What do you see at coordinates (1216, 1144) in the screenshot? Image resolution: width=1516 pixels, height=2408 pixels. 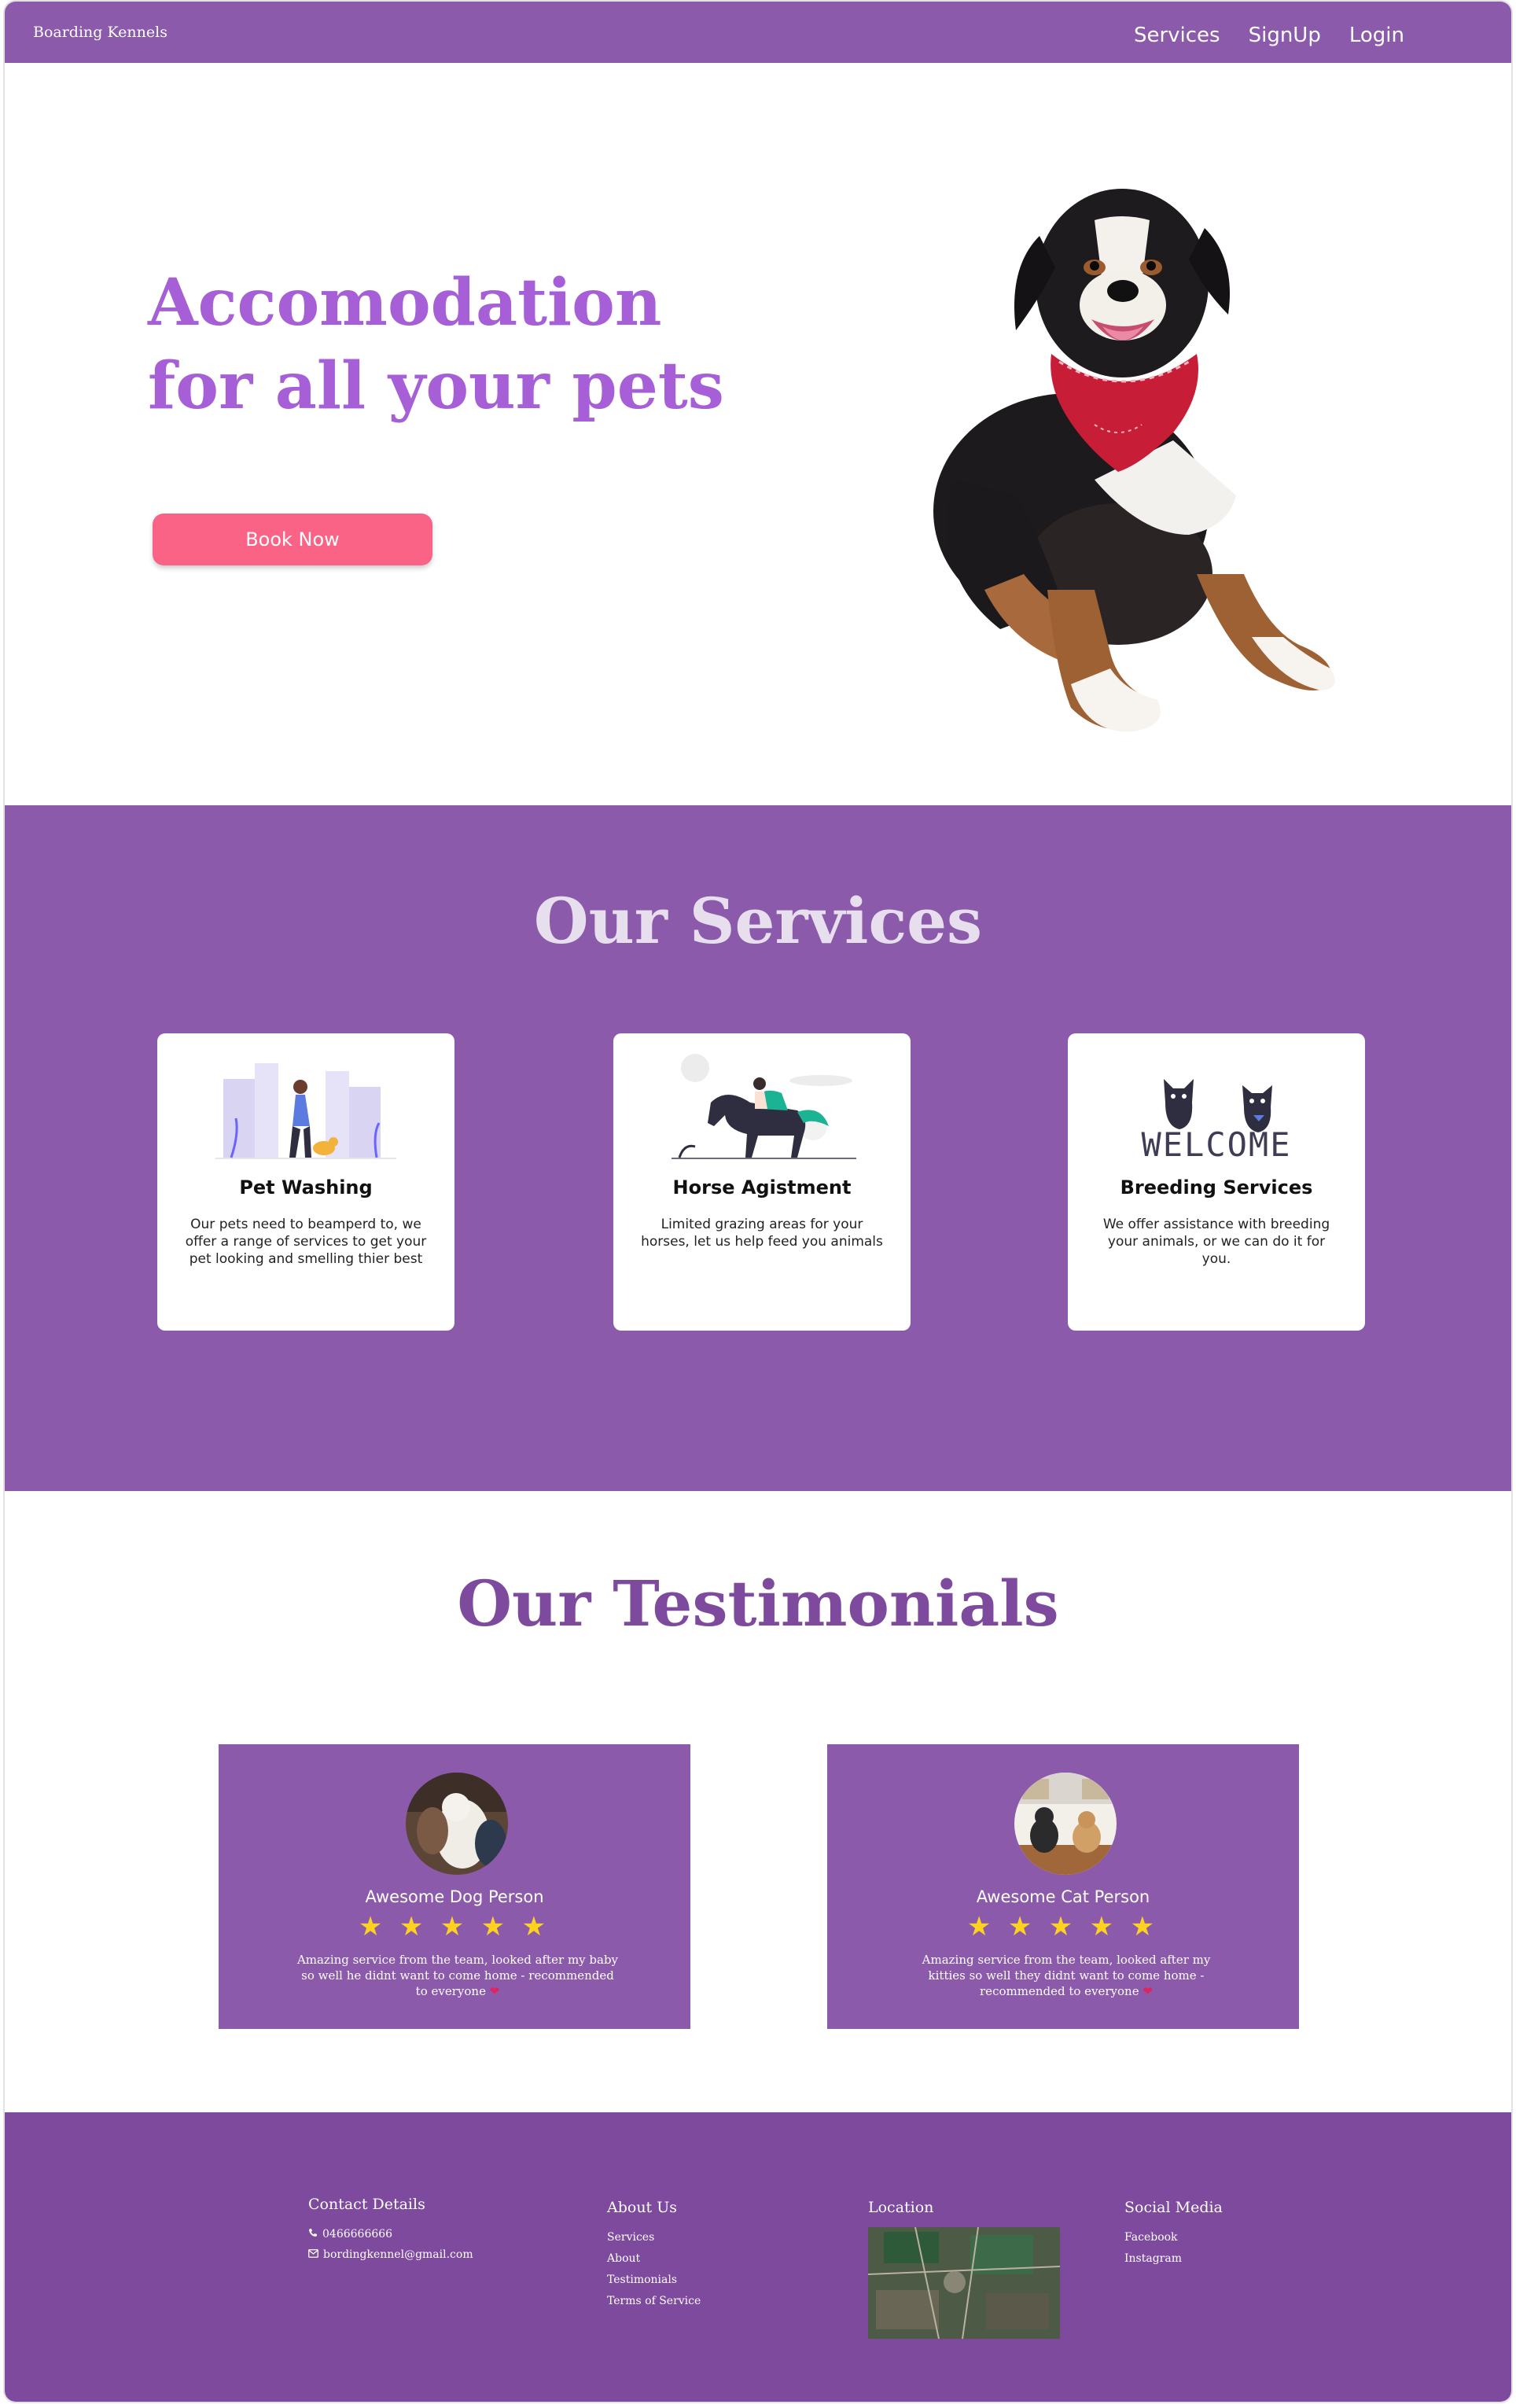 I see `welcome-text: WELCOME` at bounding box center [1216, 1144].